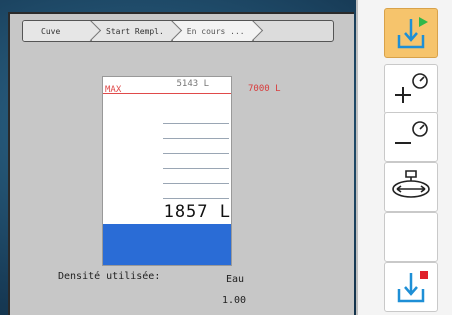  I want to click on increase-pressure-icon, so click(411, 88).